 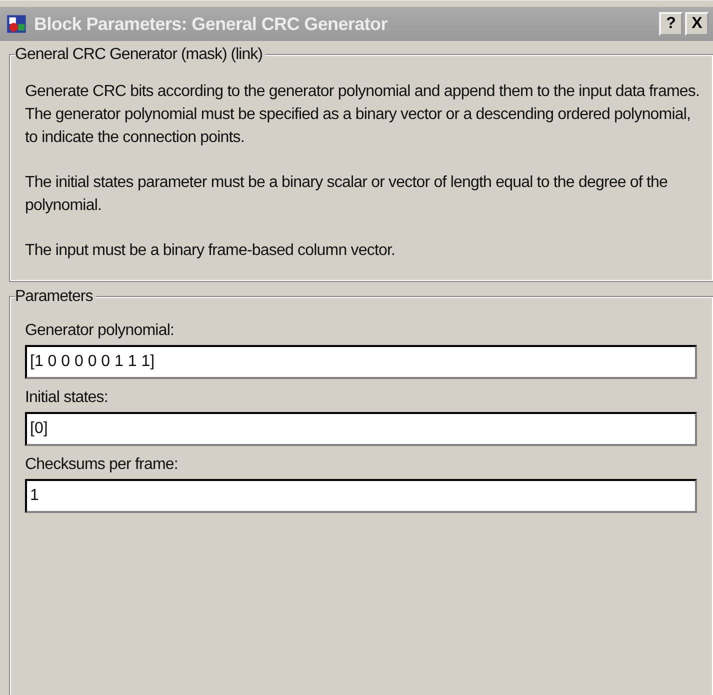 I want to click on help-button: ?, so click(x=671, y=24).